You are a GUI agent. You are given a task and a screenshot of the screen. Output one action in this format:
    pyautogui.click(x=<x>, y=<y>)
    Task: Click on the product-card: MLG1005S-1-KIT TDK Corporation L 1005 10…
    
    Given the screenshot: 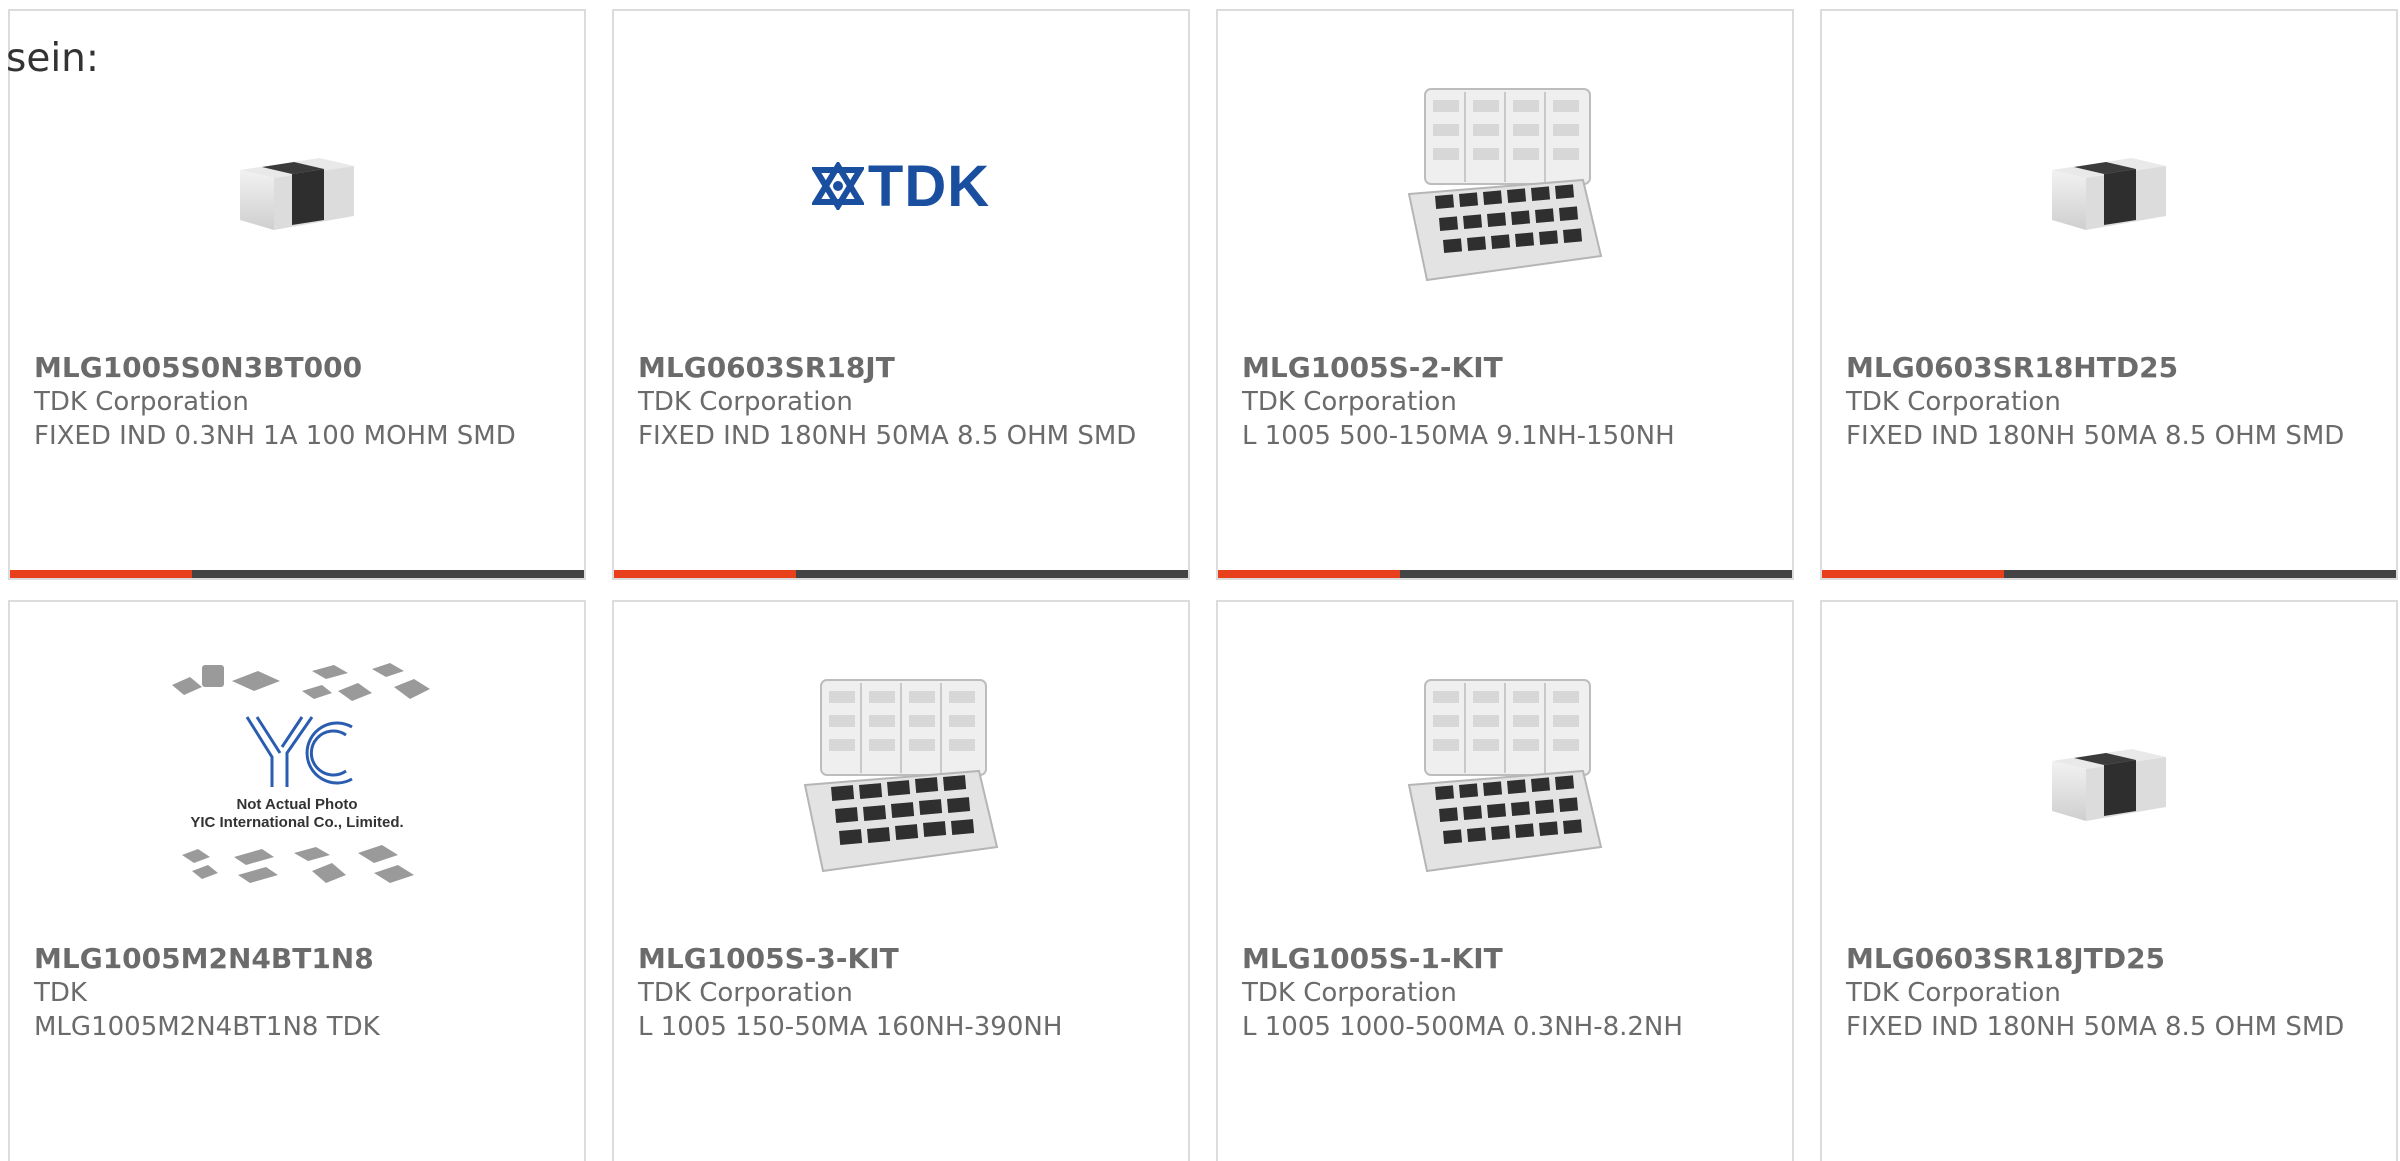 What is the action you would take?
    pyautogui.click(x=1505, y=880)
    